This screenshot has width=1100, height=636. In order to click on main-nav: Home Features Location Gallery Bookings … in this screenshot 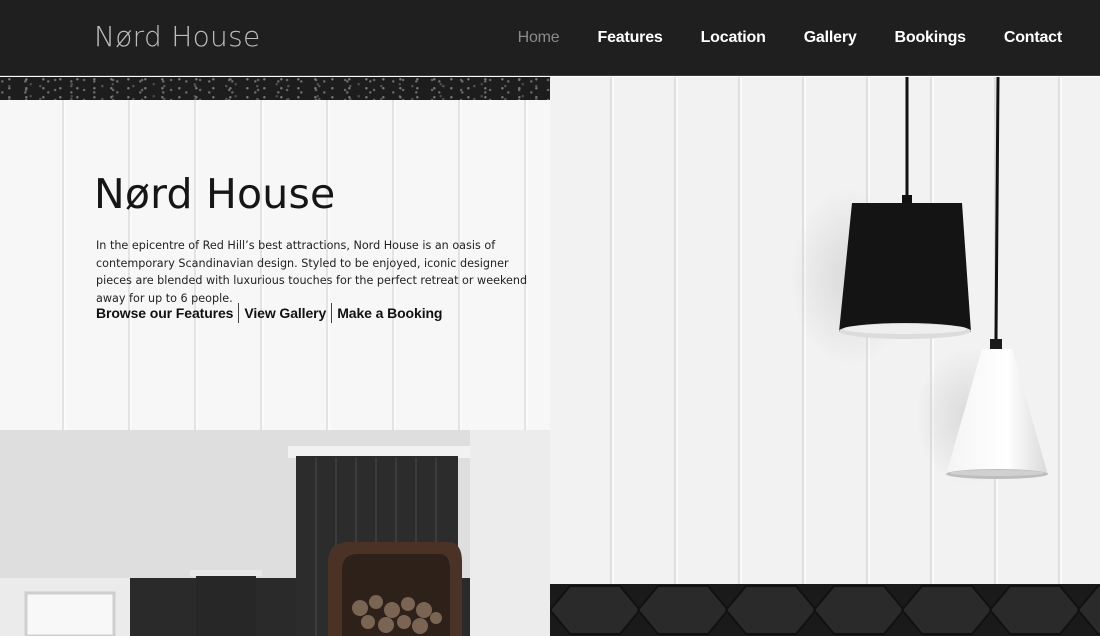, I will do `click(771, 38)`.